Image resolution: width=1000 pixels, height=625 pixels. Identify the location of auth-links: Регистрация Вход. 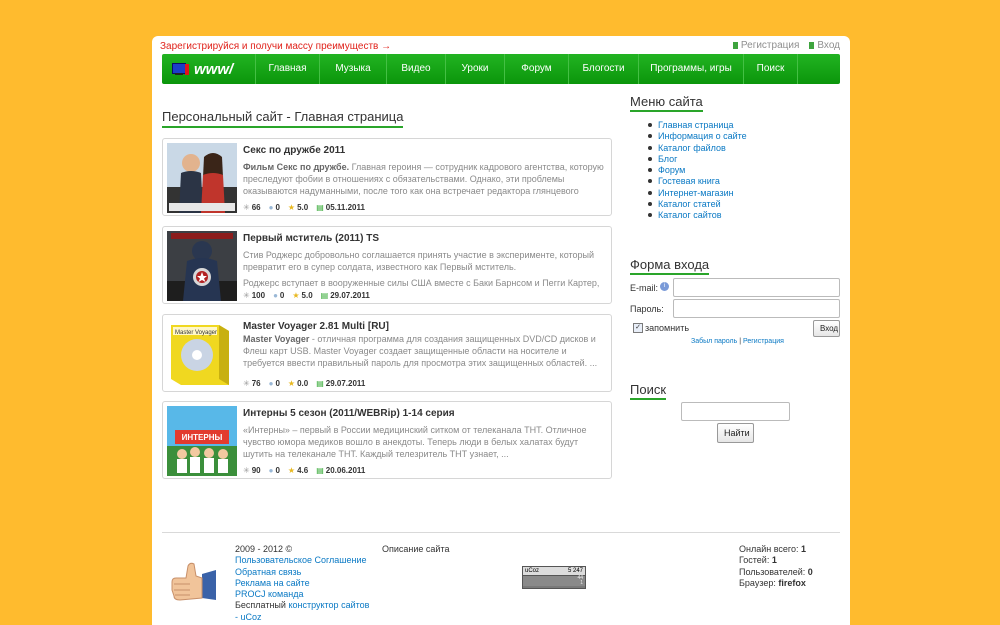
(786, 45).